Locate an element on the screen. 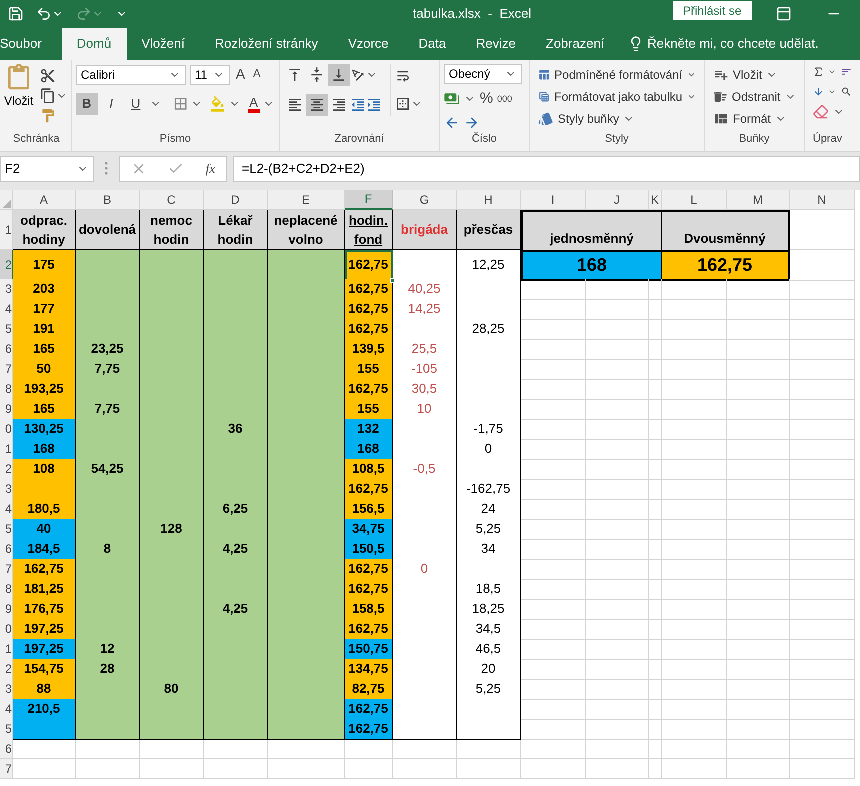 The image size is (860, 786). styles-menu-button: Styly buňky is located at coordinates (617, 119).